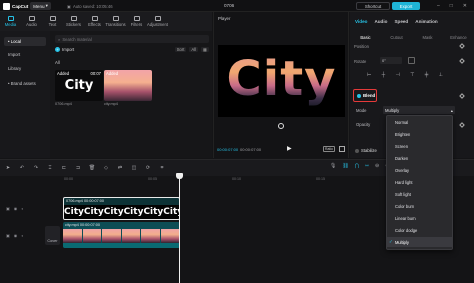 Image resolution: width=474 pixels, height=283 pixels. I want to click on select-tool-icon: ➤, so click(8, 168).